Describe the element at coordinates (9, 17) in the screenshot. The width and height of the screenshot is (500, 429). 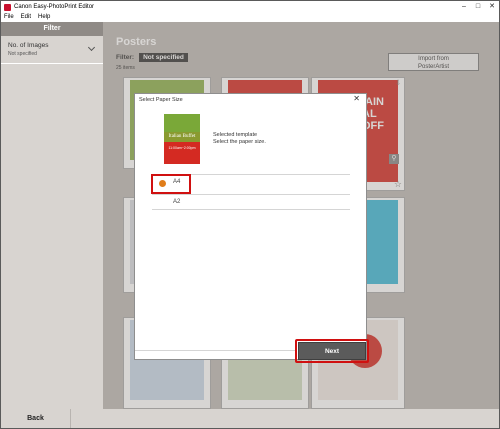
I see `menu-file: File` at that location.